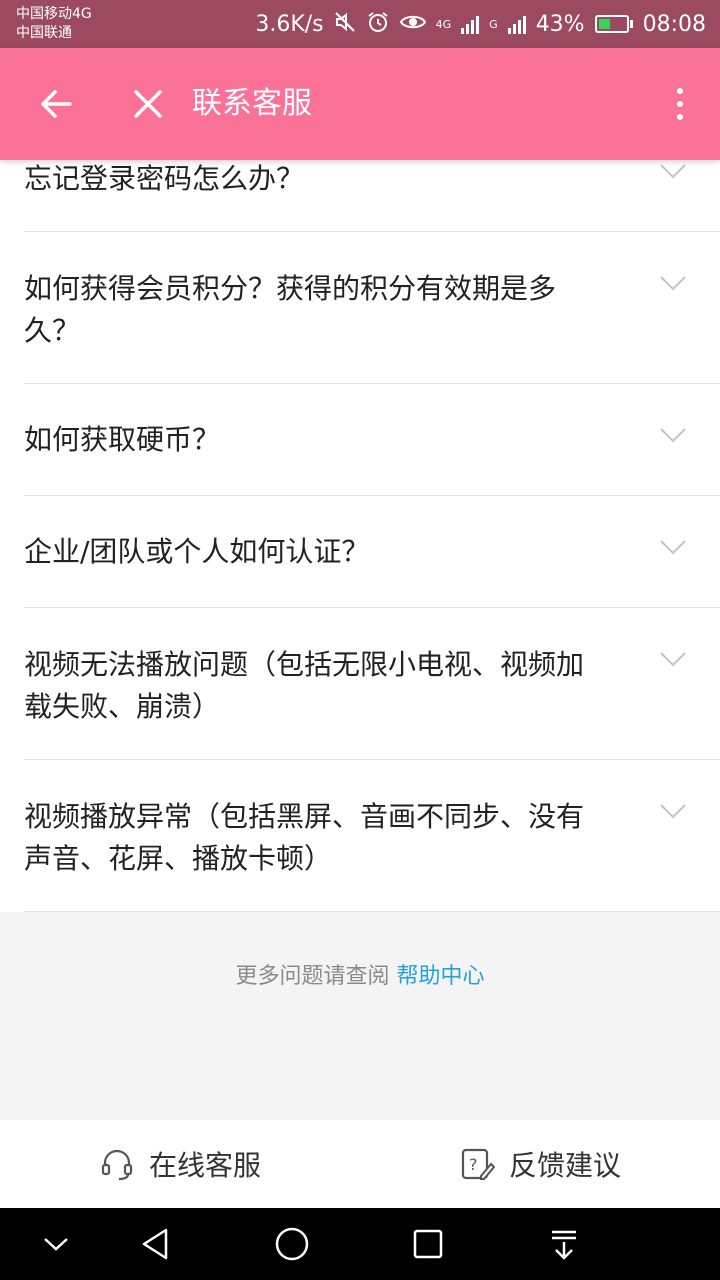  I want to click on carrier-2: 中国联通, so click(44, 33).